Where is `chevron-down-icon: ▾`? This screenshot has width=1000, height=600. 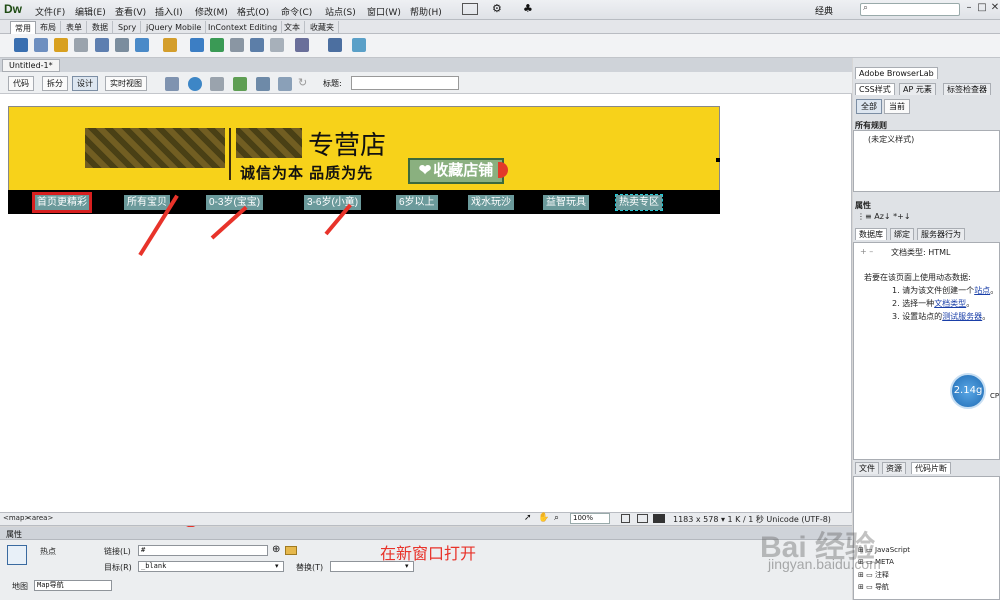 chevron-down-icon: ▾ is located at coordinates (277, 566).